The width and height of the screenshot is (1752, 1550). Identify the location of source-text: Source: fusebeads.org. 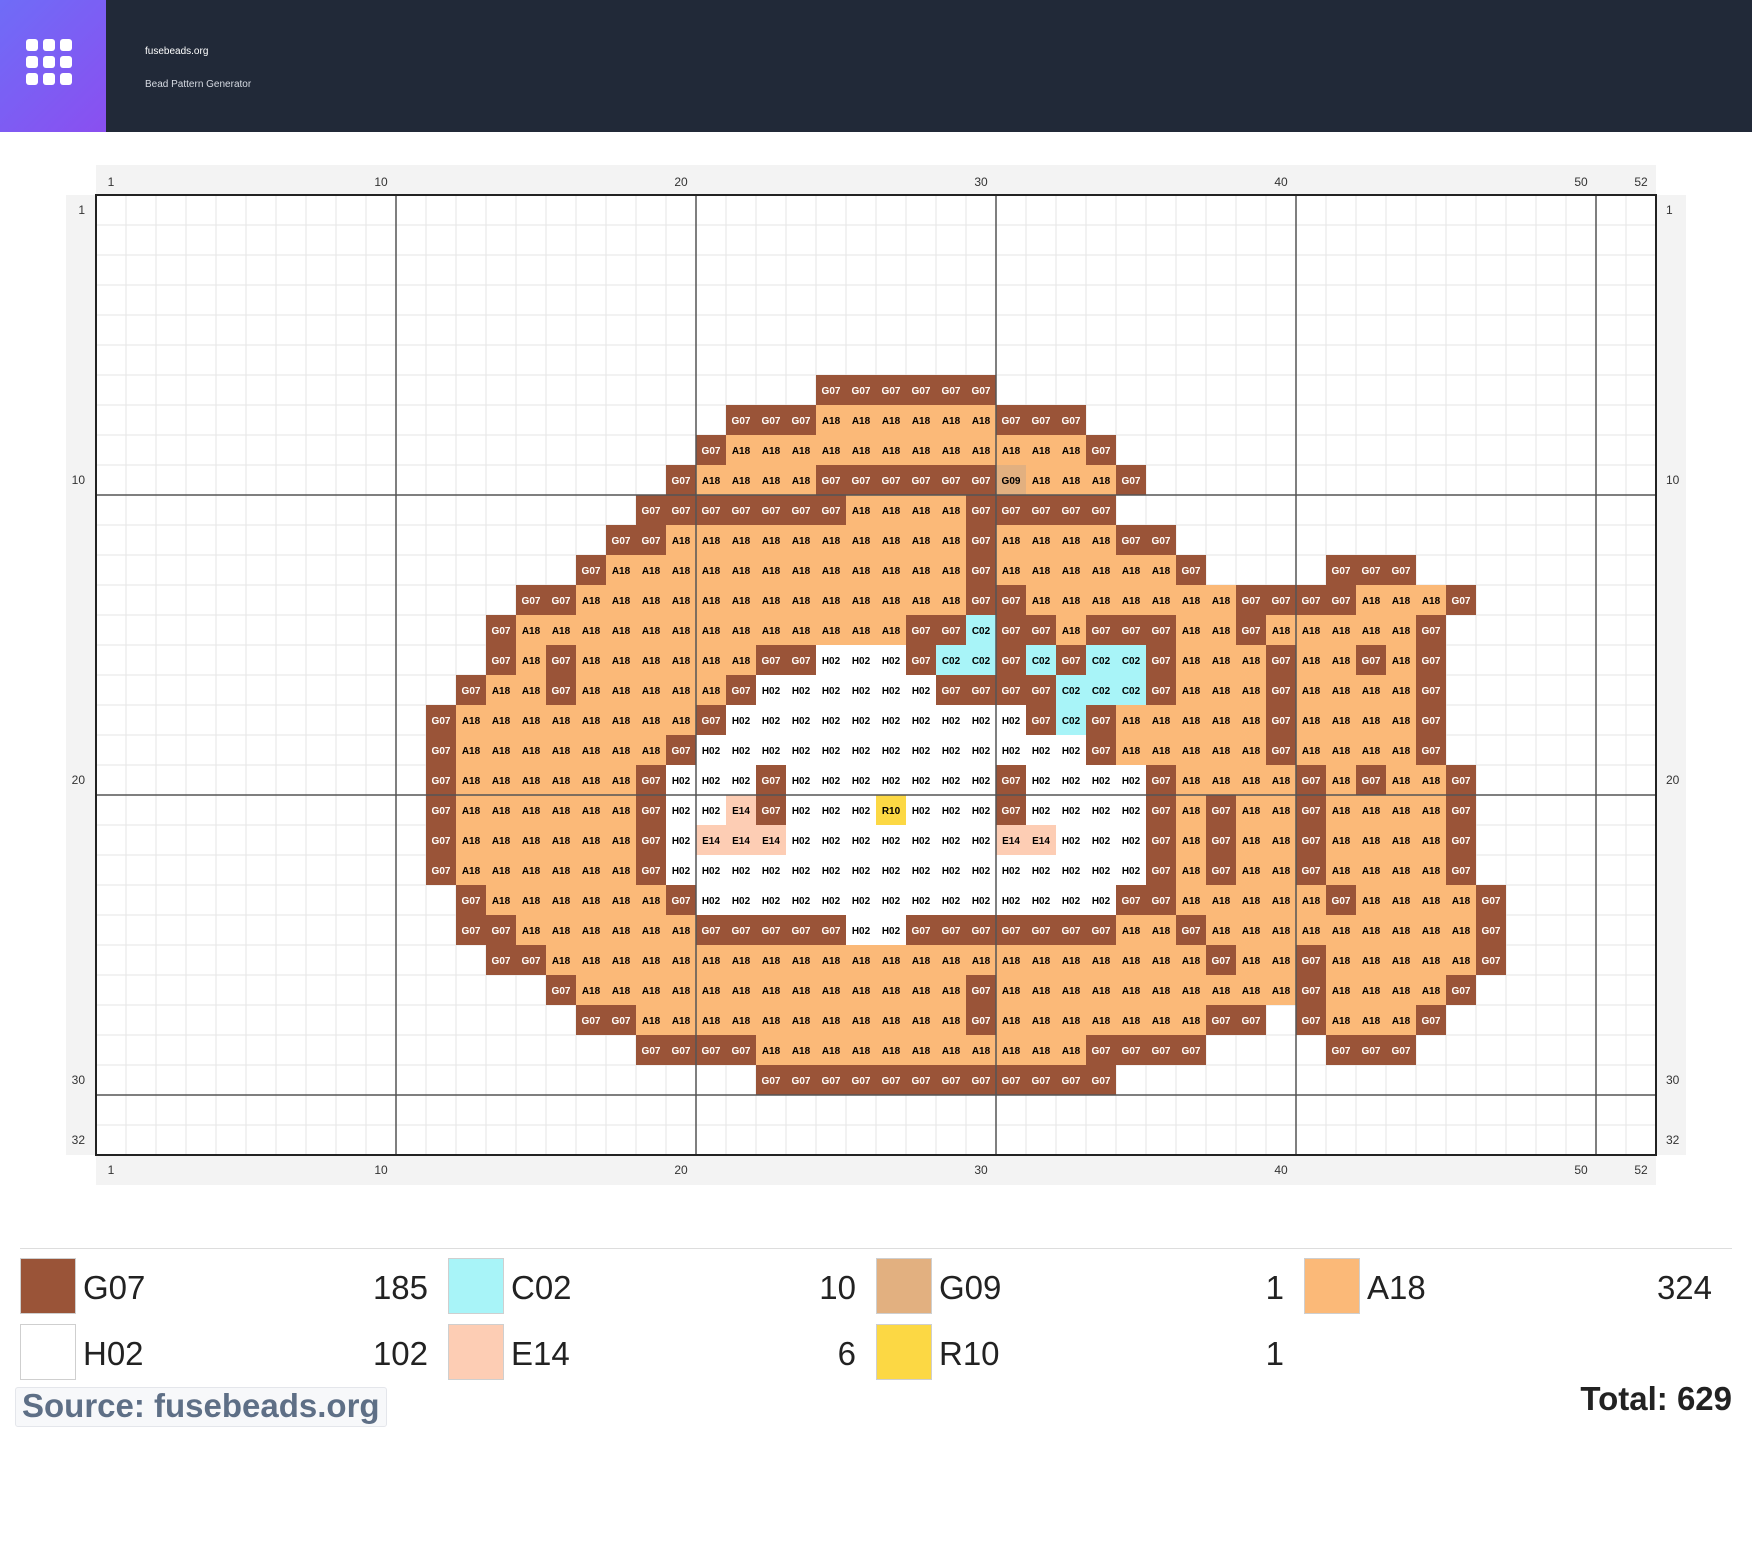
(201, 1405).